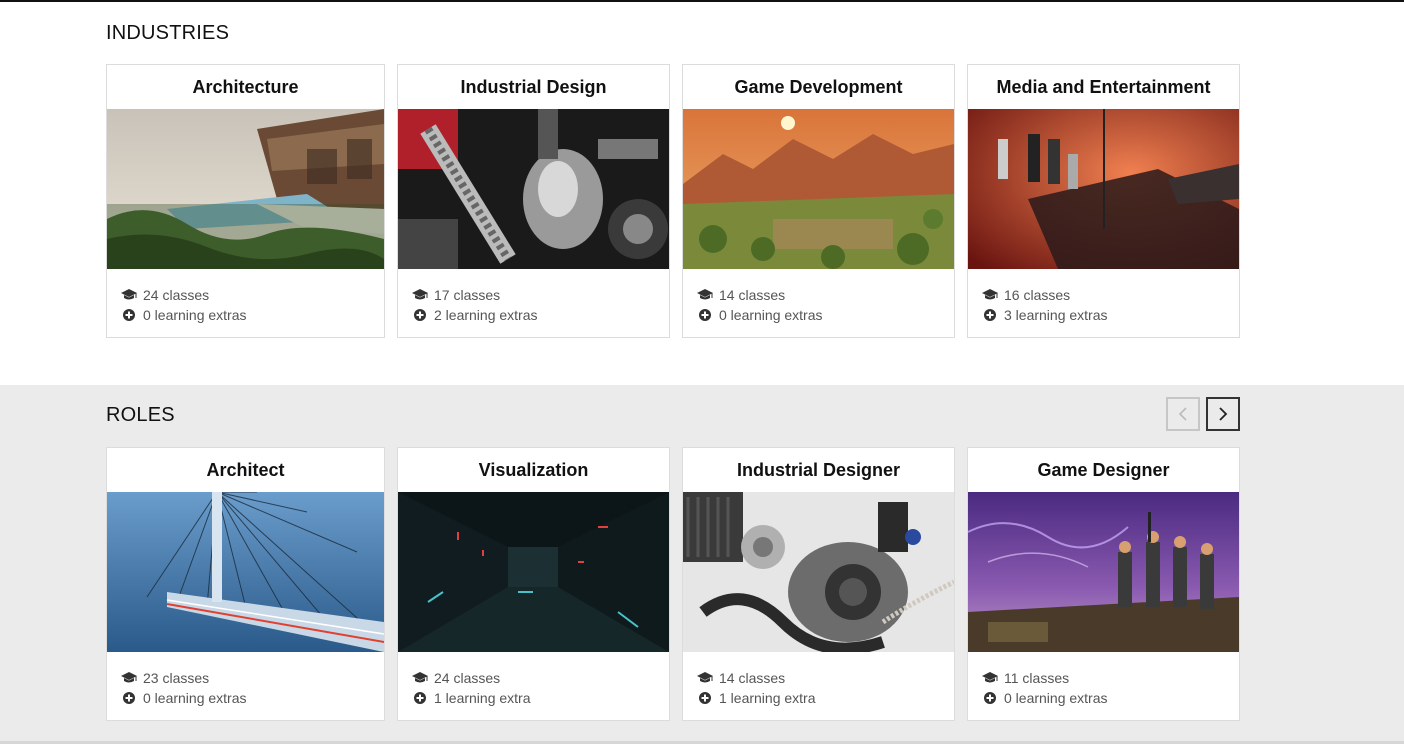 The image size is (1404, 744). I want to click on card-meta: 14 classes 0 learning extras, so click(818, 297).